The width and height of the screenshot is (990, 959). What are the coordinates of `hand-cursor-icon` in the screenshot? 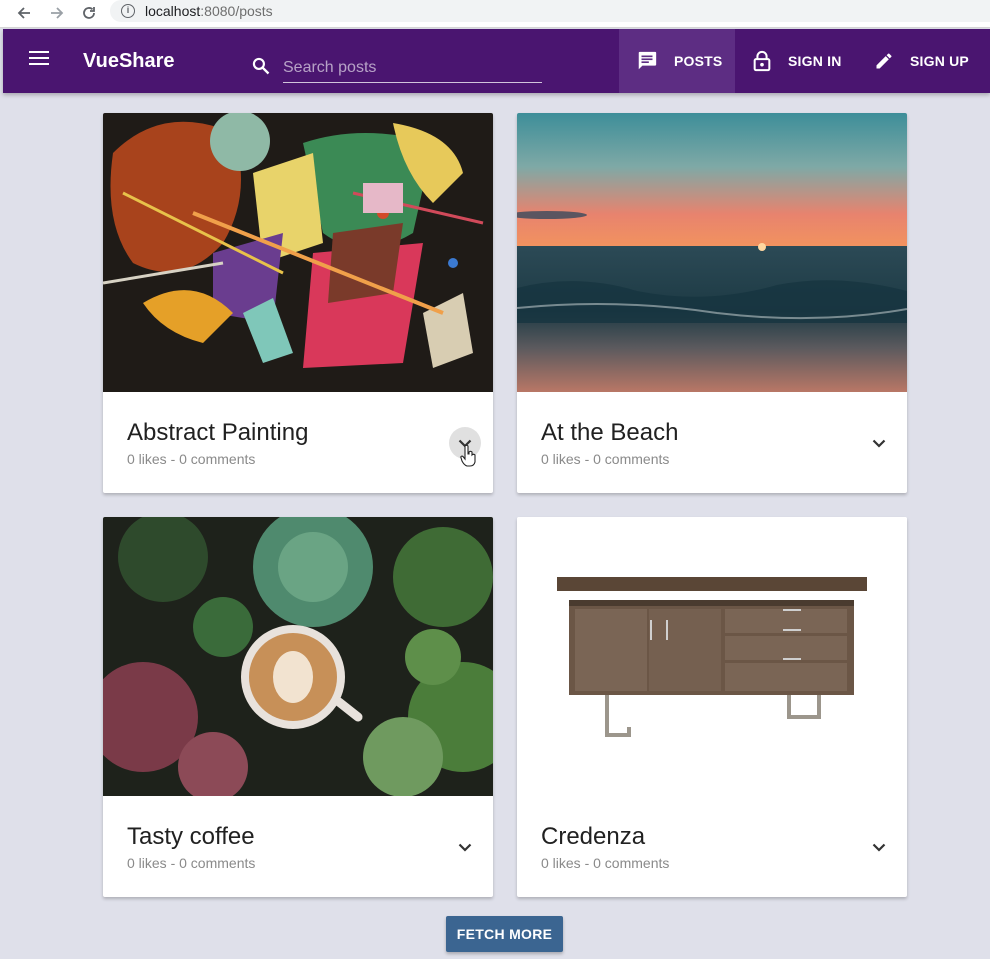 It's located at (468, 455).